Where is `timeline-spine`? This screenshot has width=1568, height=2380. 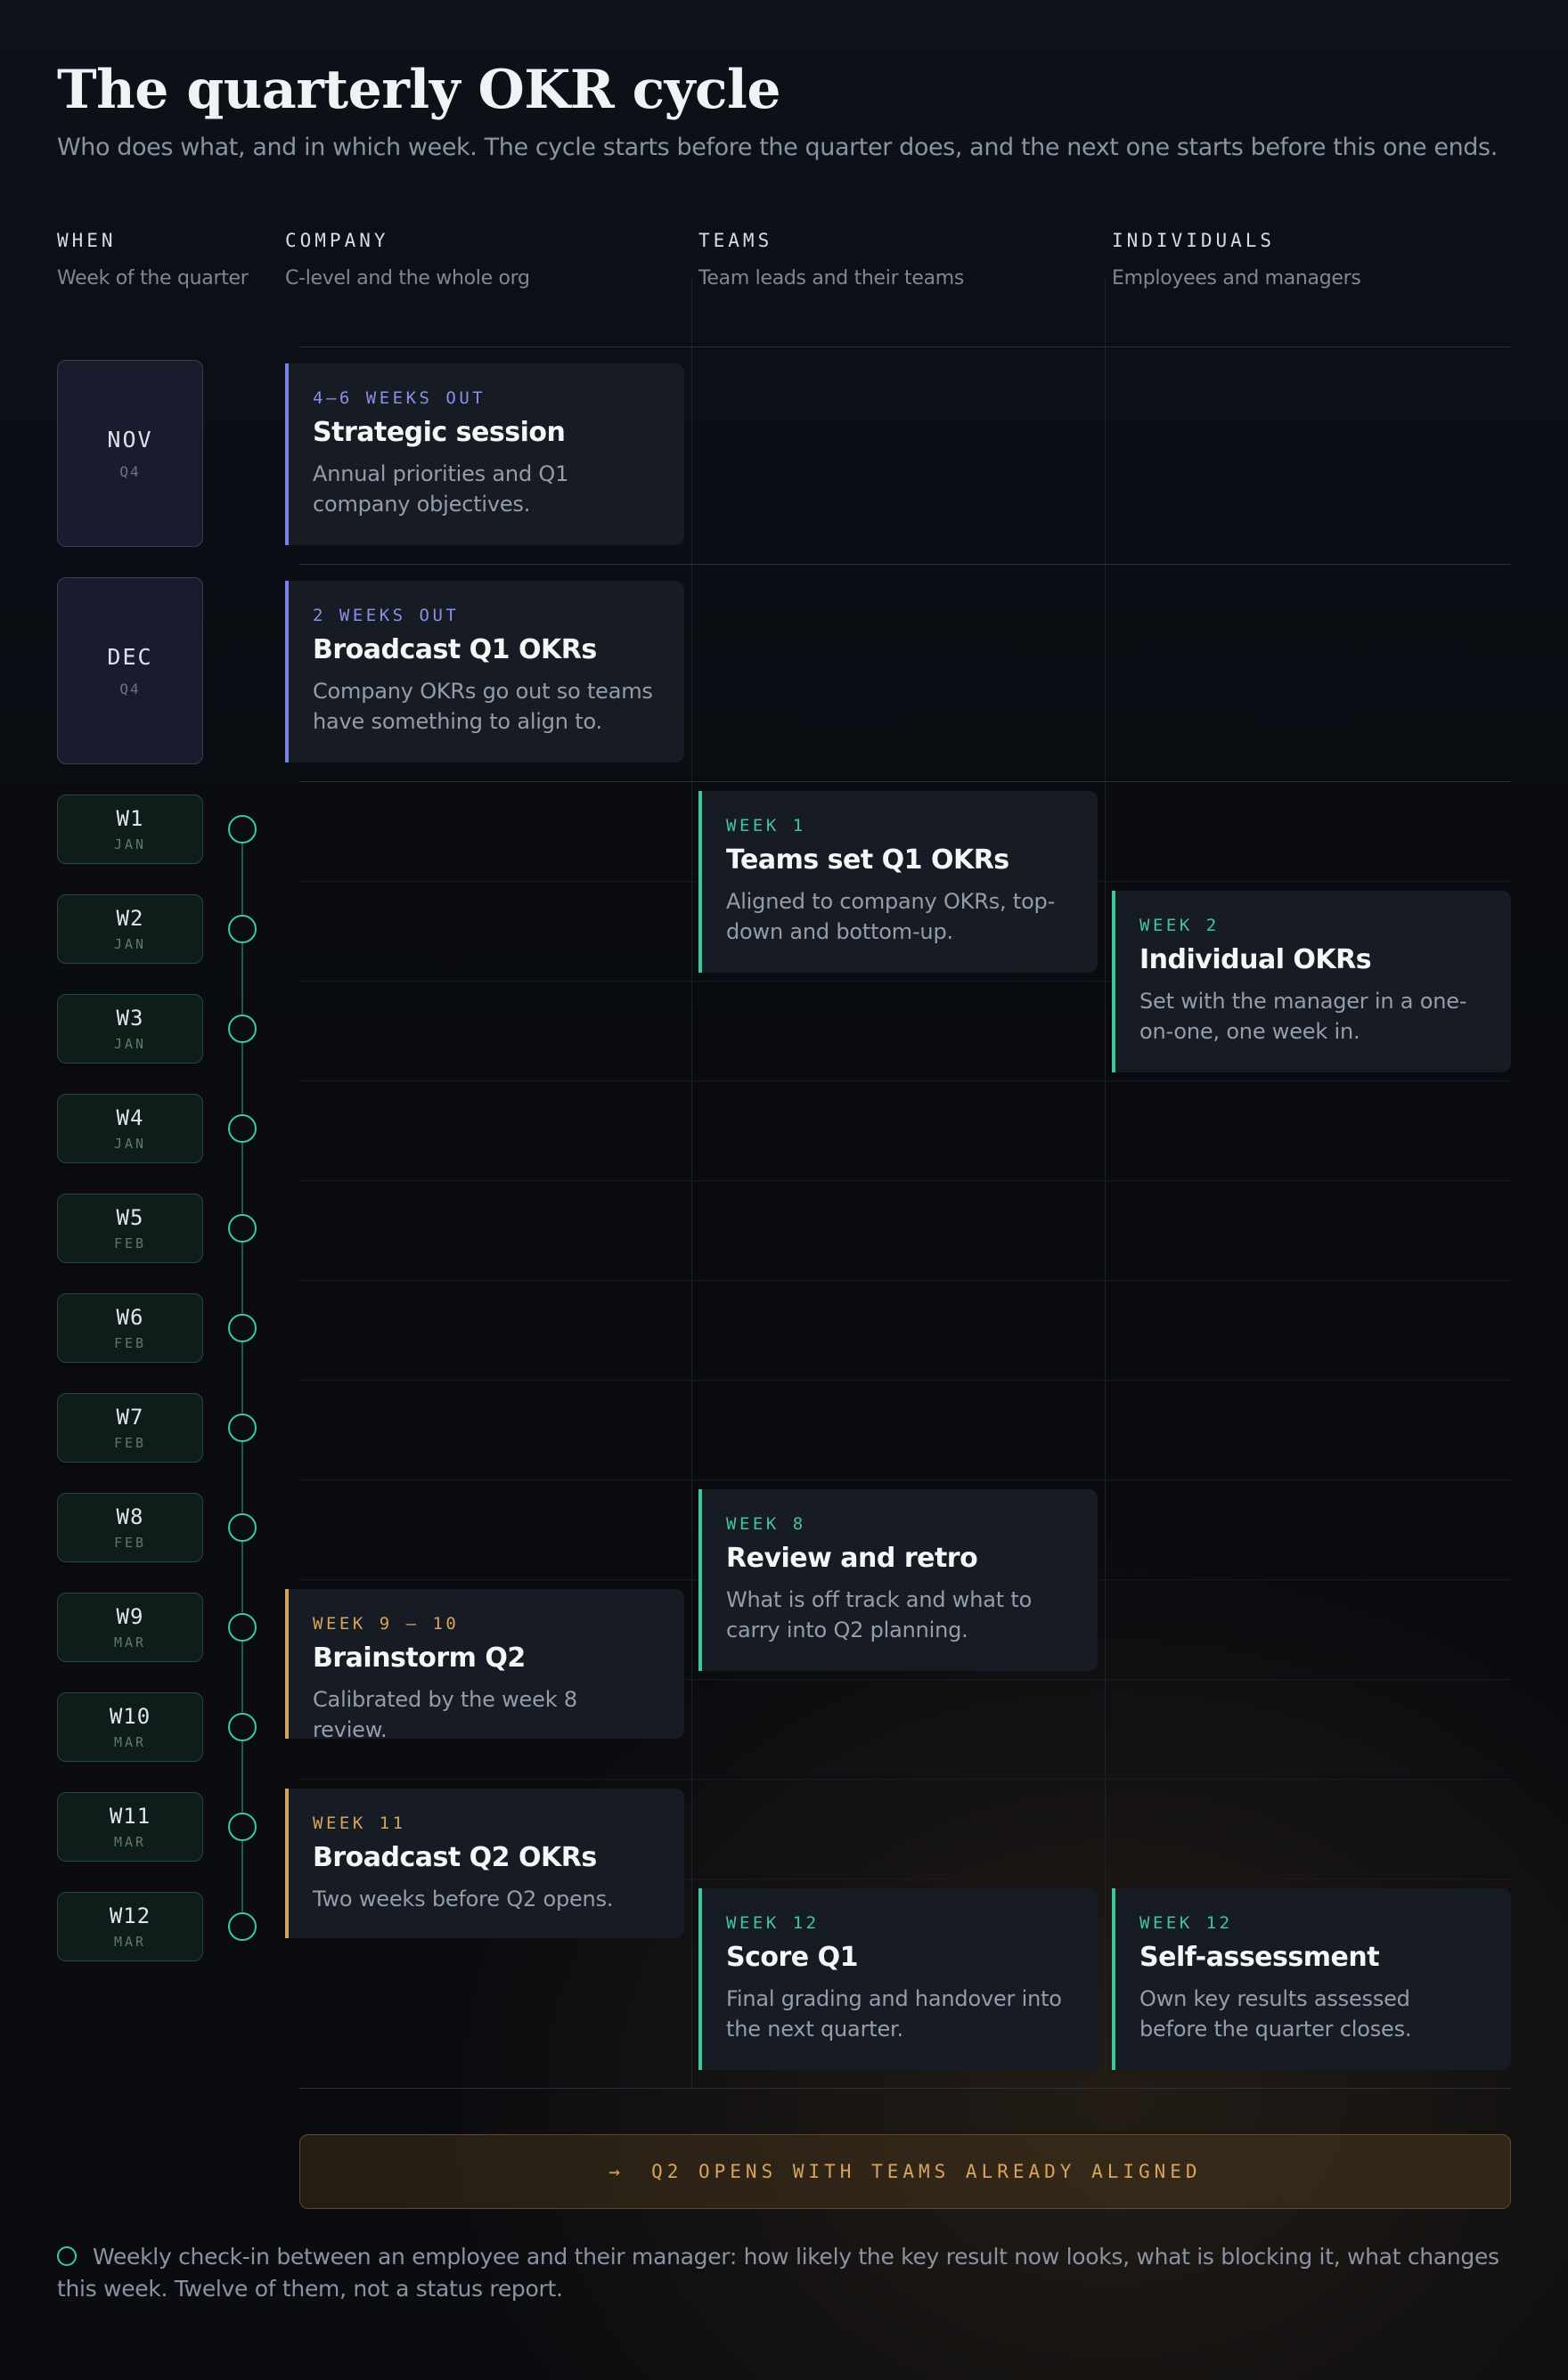 timeline-spine is located at coordinates (242, 1378).